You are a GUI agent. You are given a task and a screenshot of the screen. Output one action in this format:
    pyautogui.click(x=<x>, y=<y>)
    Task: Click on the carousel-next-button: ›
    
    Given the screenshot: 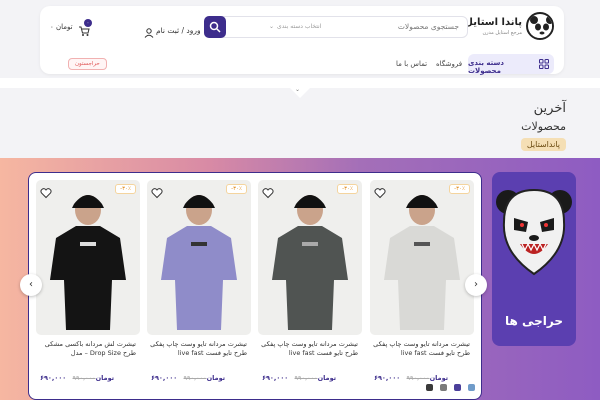 What is the action you would take?
    pyautogui.click(x=476, y=285)
    